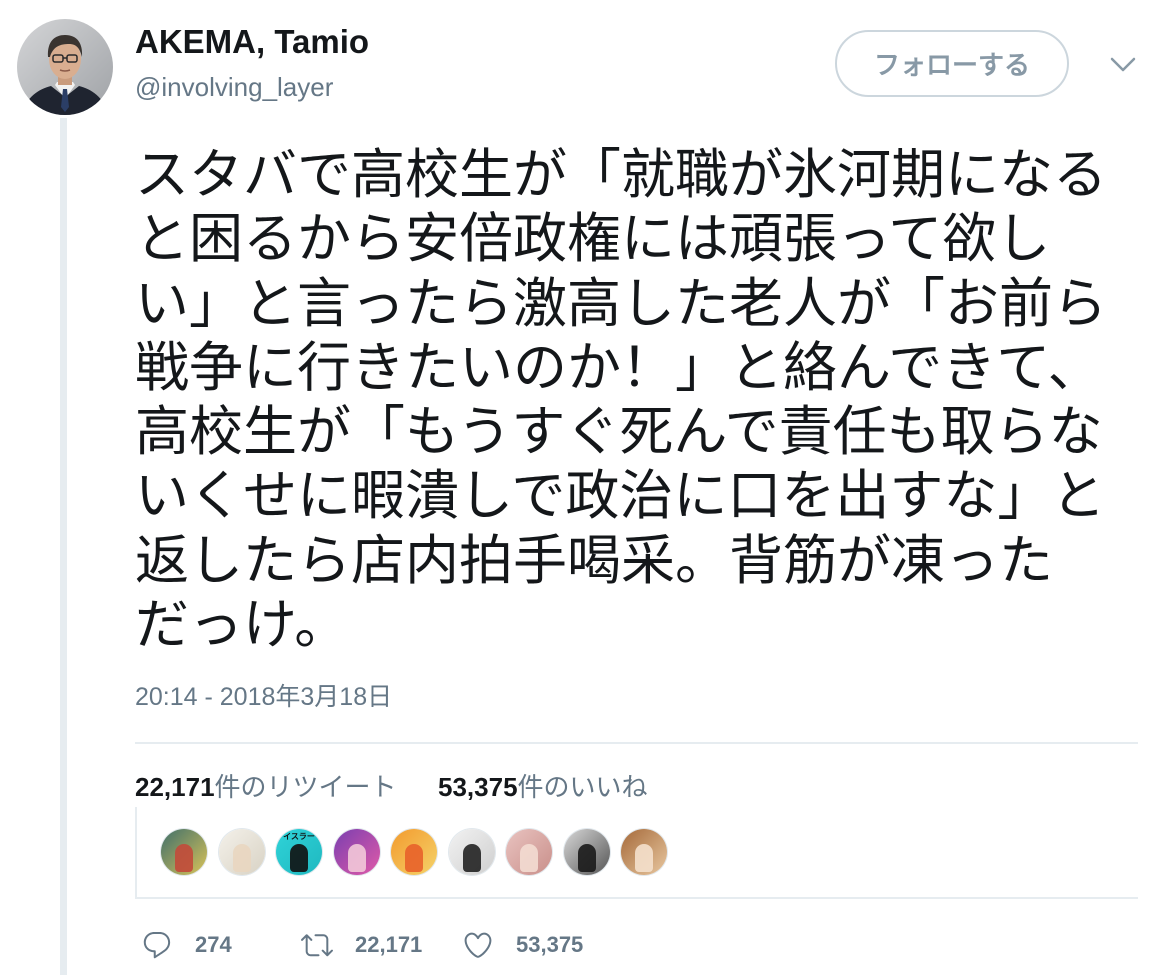 The image size is (1171, 975). What do you see at coordinates (389, 944) in the screenshot?
I see `retweet-count: 22,171` at bounding box center [389, 944].